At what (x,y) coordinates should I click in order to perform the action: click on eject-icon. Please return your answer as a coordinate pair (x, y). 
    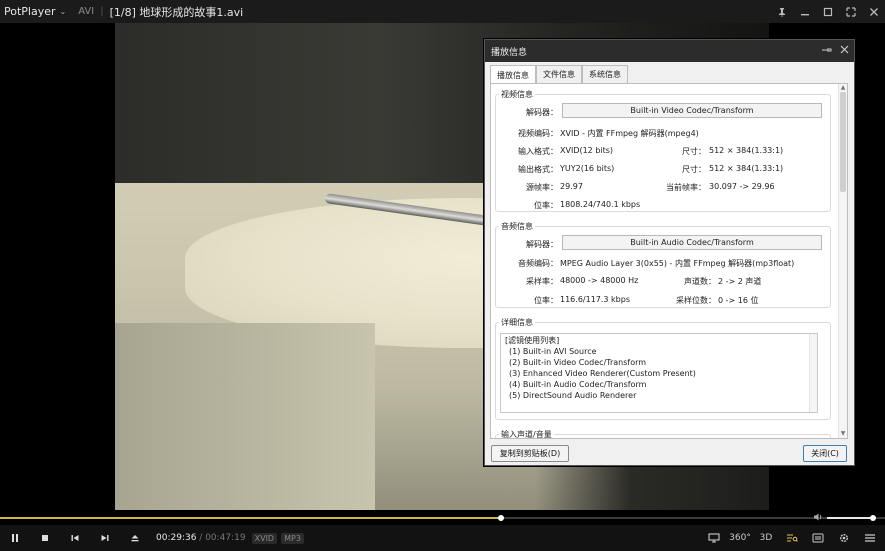
    Looking at the image, I should click on (135, 538).